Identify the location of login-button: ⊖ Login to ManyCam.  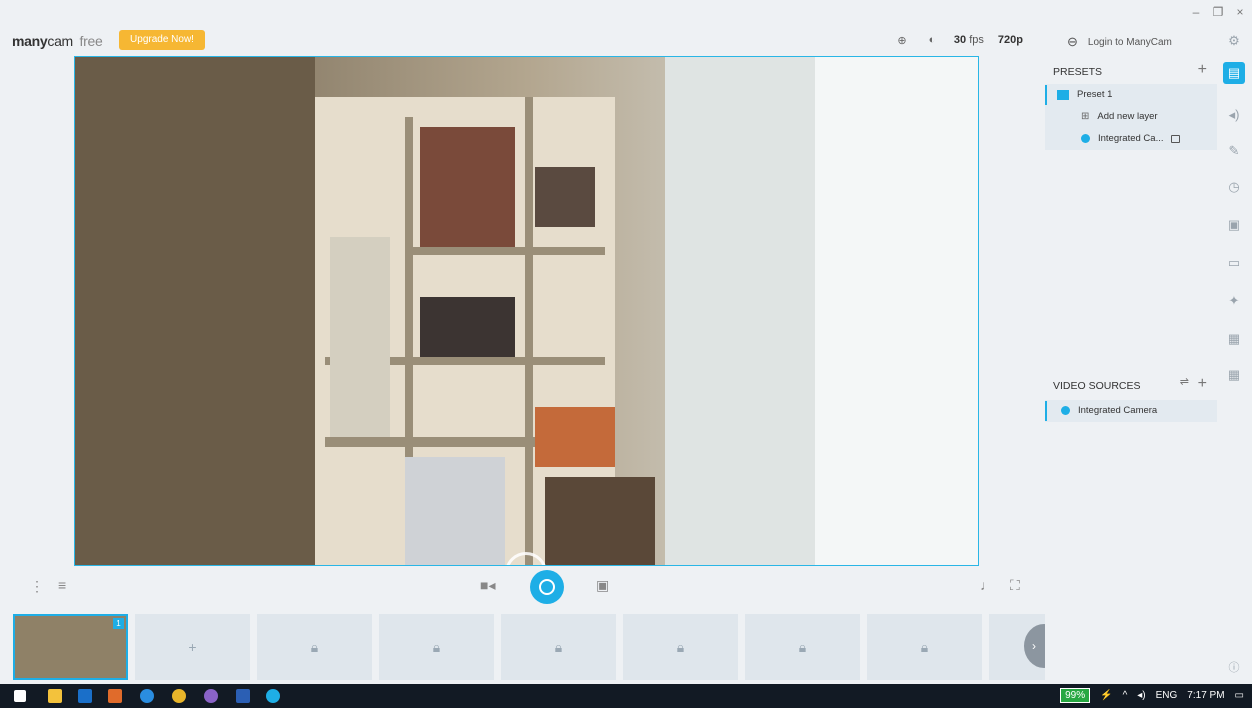
(1119, 42).